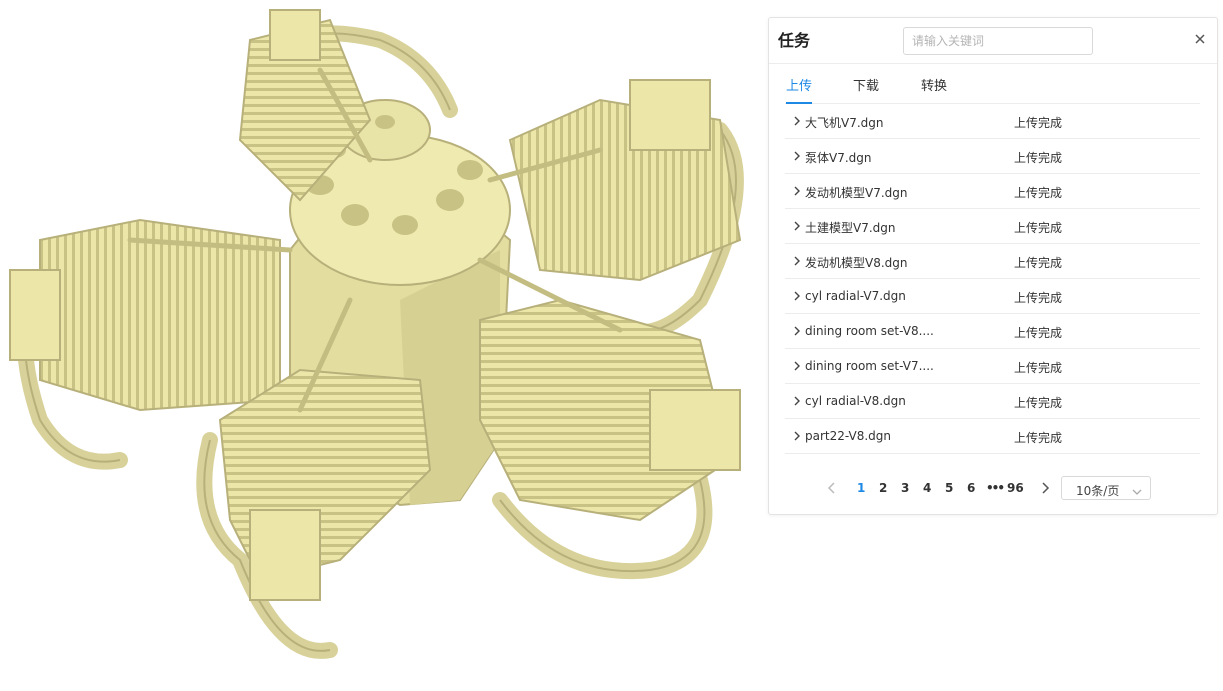 The image size is (1223, 691). Describe the element at coordinates (971, 488) in the screenshot. I see `page-6: 6` at that location.